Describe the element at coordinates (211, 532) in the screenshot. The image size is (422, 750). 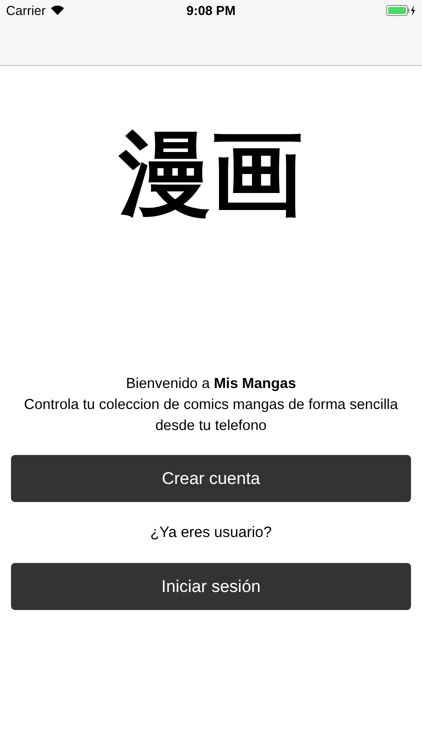
I see `prompt-text: ¿Ya eres usuario?` at that location.